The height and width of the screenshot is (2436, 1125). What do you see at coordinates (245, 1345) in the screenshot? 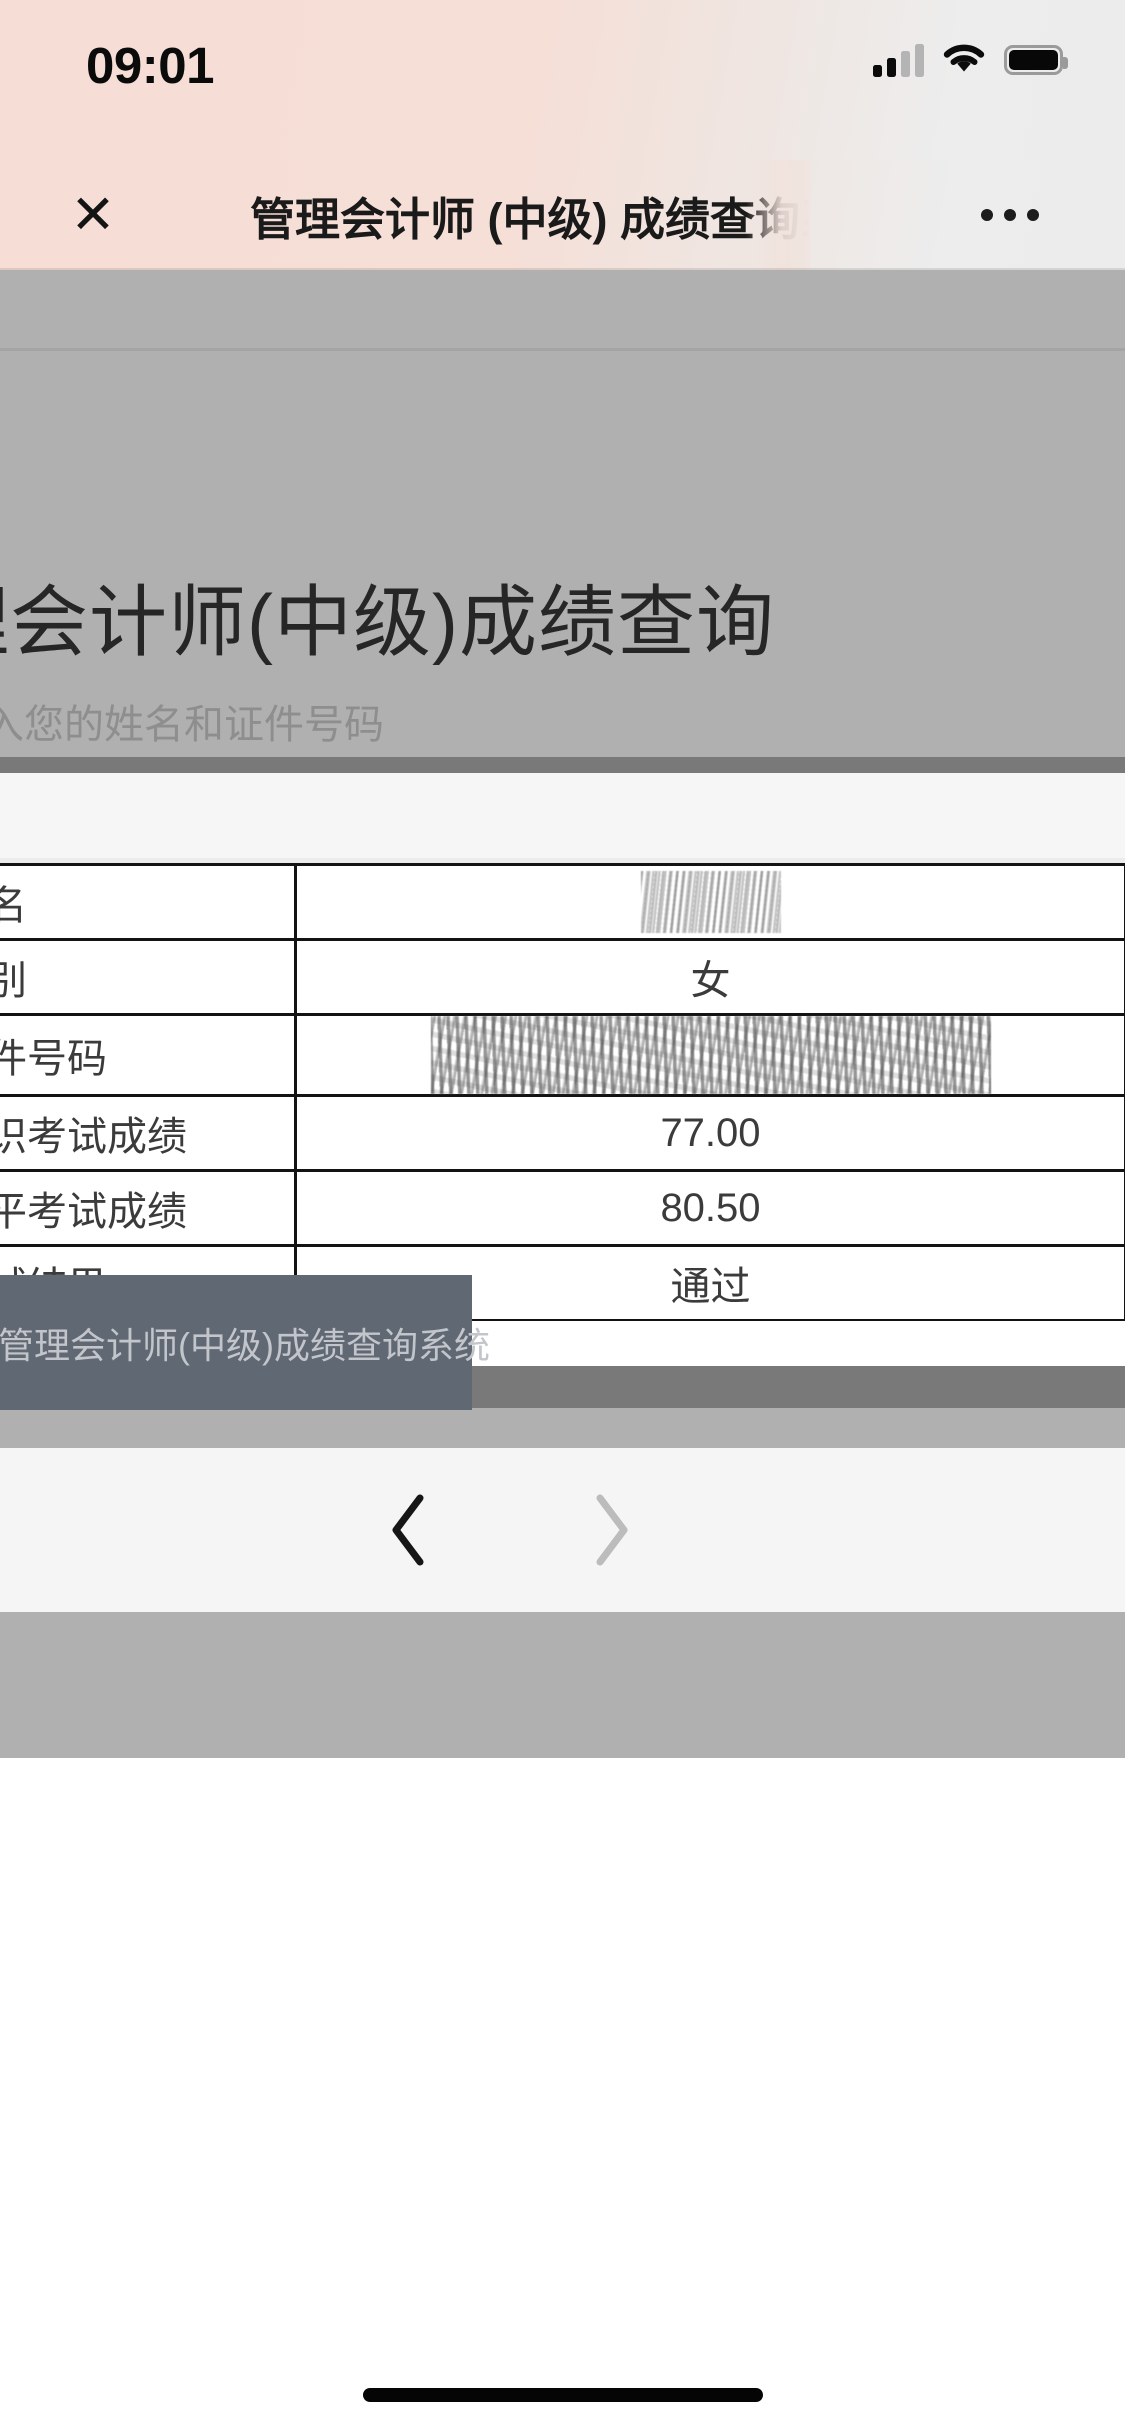
I see `system-name-label: 管理会计师(中级)成绩查询系统` at bounding box center [245, 1345].